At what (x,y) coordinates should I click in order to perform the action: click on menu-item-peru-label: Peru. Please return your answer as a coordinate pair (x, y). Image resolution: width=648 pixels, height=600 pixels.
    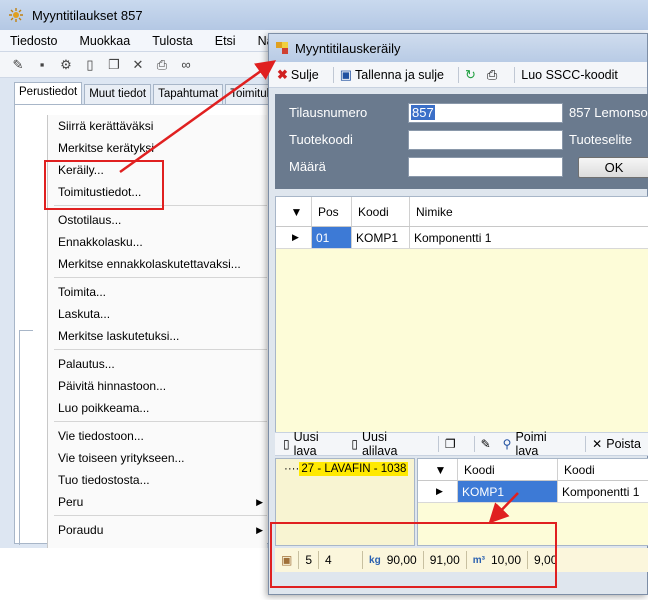
    Looking at the image, I should click on (71, 502).